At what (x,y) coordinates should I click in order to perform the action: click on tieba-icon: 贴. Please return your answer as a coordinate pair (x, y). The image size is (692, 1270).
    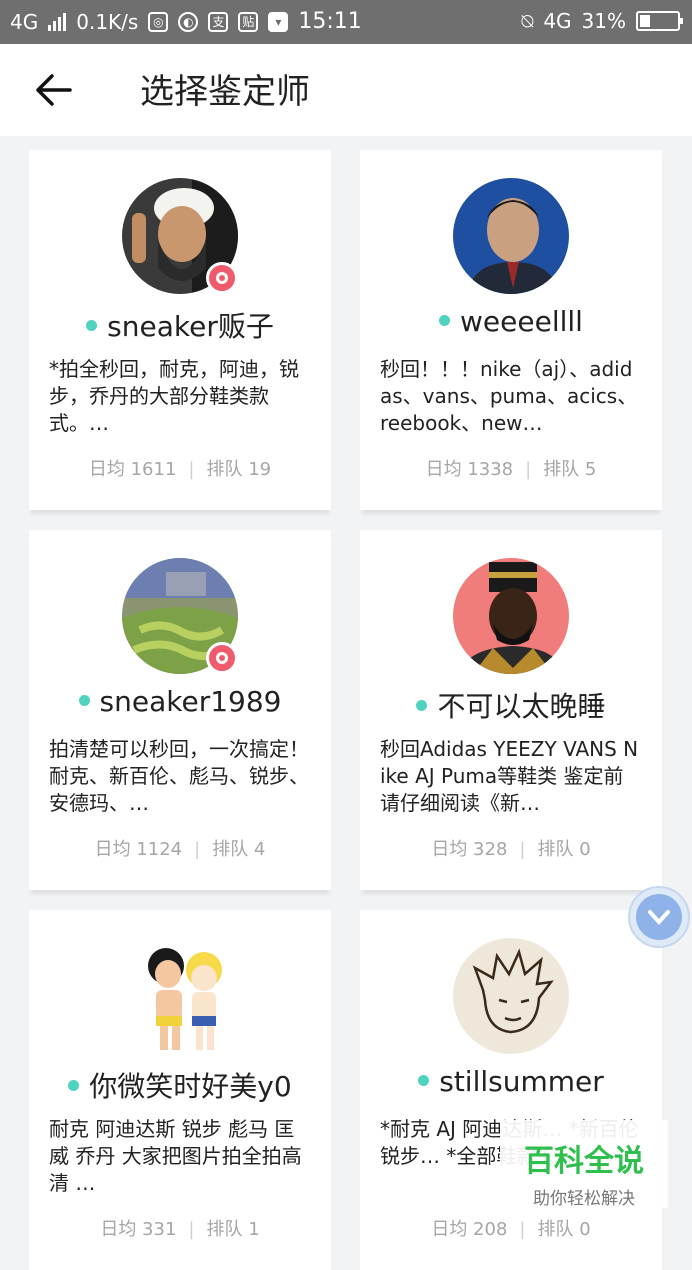
    Looking at the image, I should click on (248, 21).